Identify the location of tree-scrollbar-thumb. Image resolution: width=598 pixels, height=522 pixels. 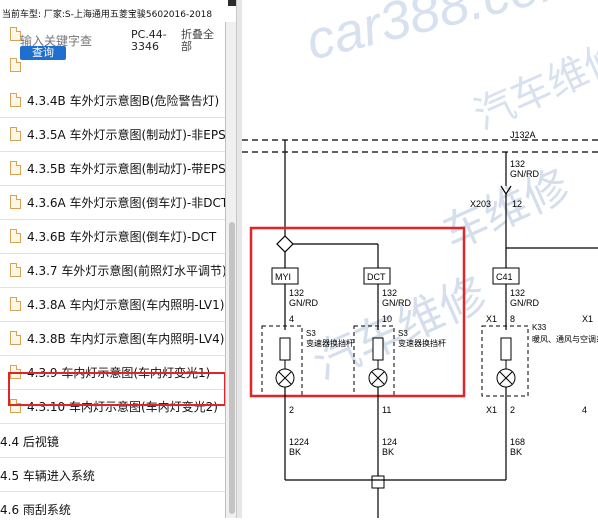
(232, 368).